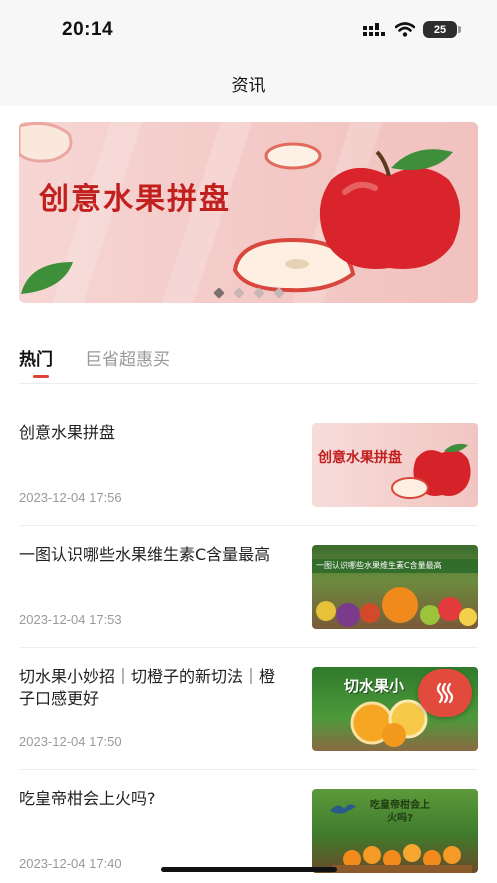 The width and height of the screenshot is (497, 883). What do you see at coordinates (70, 497) in the screenshot?
I see `article-time: 2023-12-04 17:56` at bounding box center [70, 497].